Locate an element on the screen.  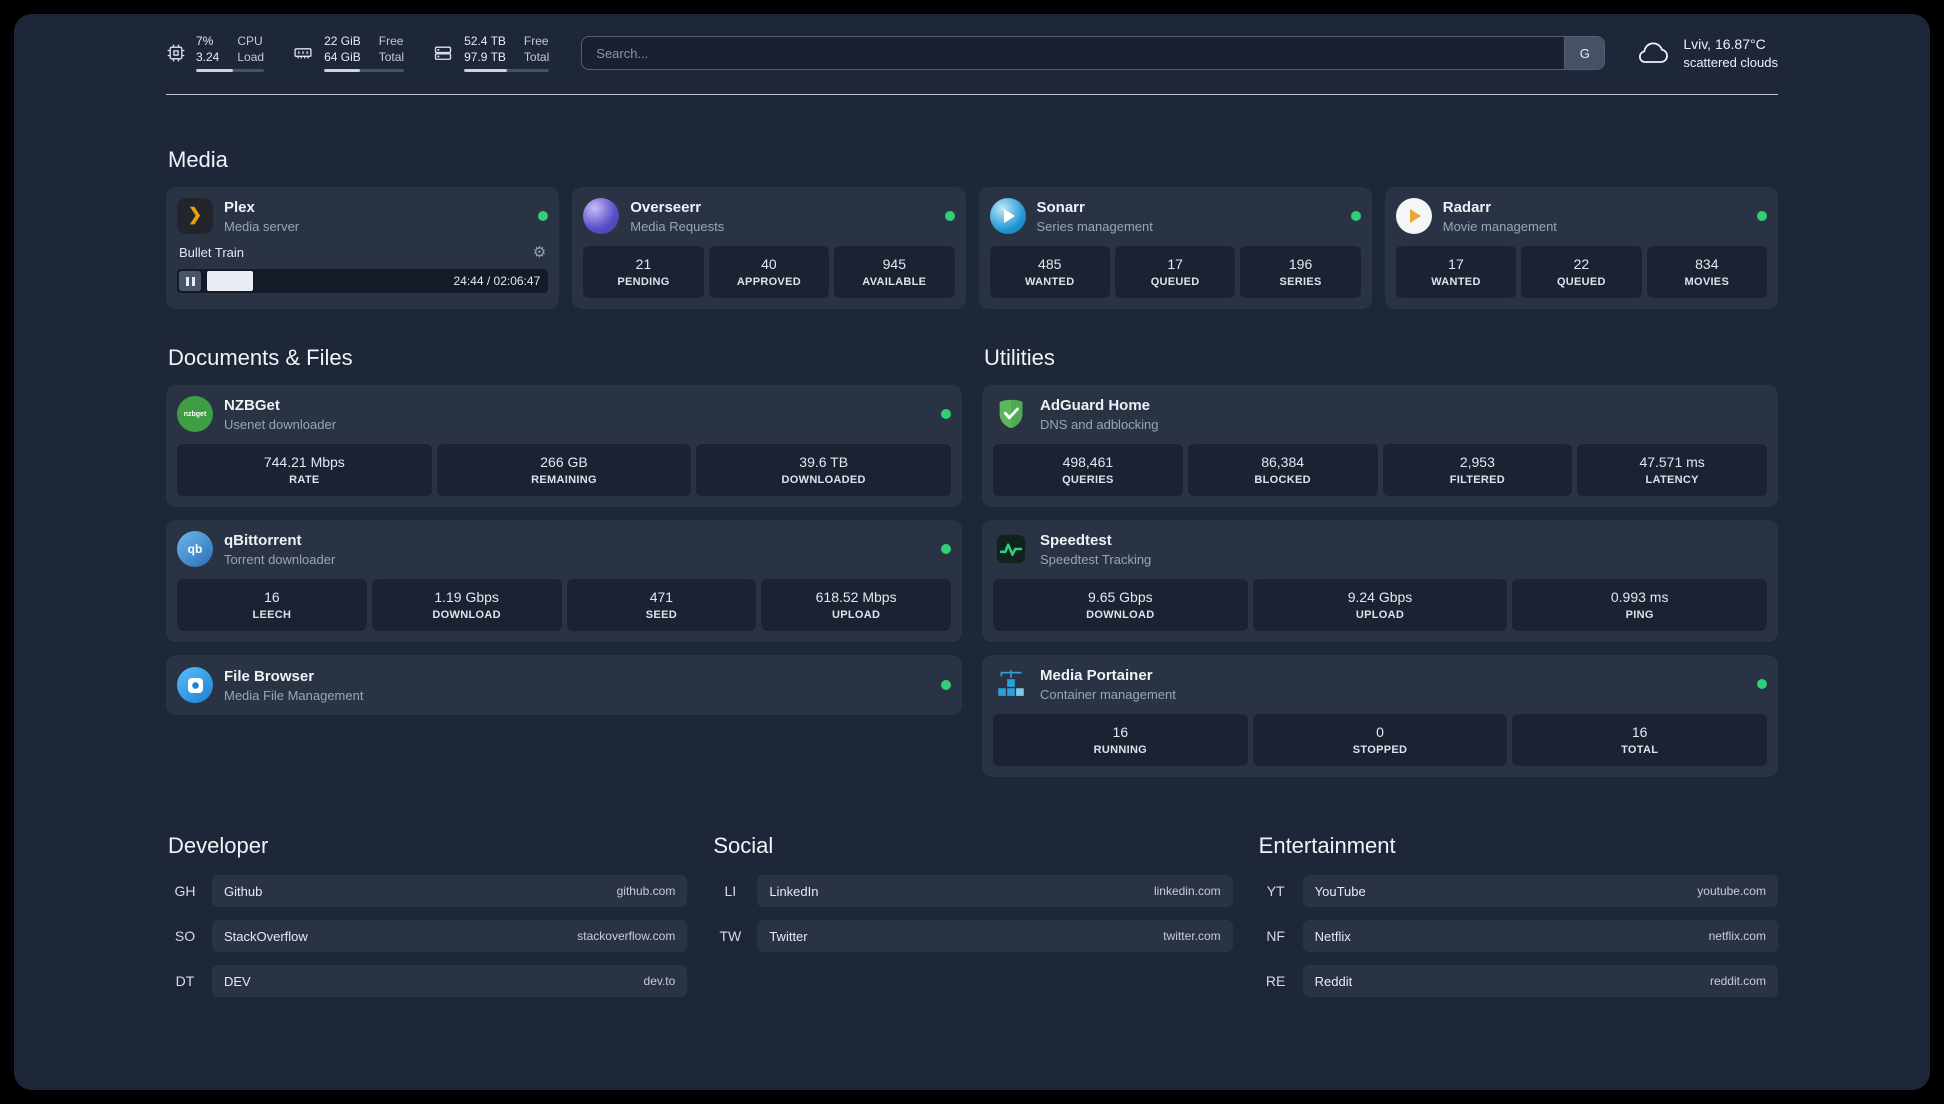
stat-tile: 16 RUNNING is located at coordinates (1120, 740).